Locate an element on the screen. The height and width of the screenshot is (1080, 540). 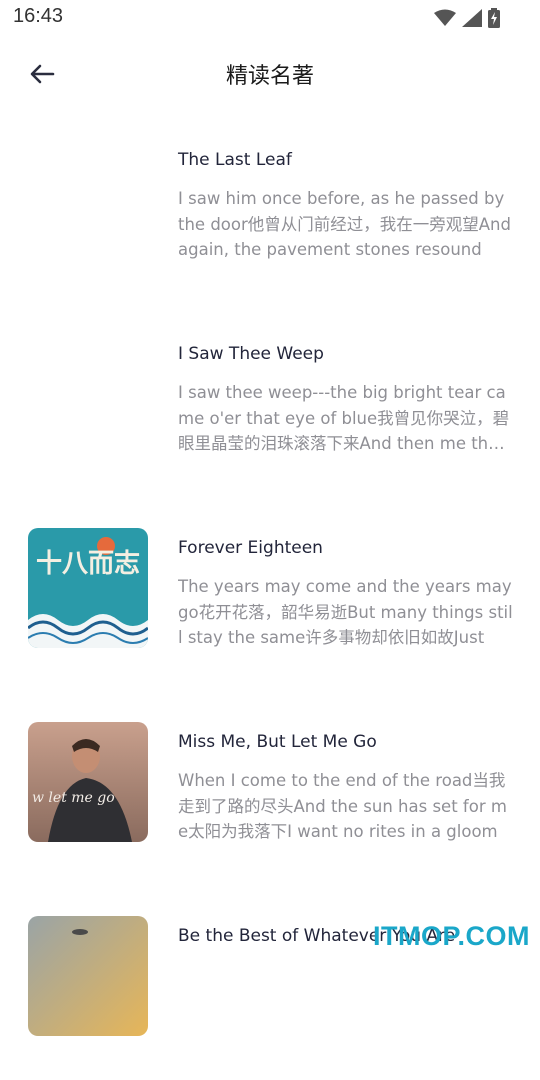
article-cover: w let me go is located at coordinates (88, 782).